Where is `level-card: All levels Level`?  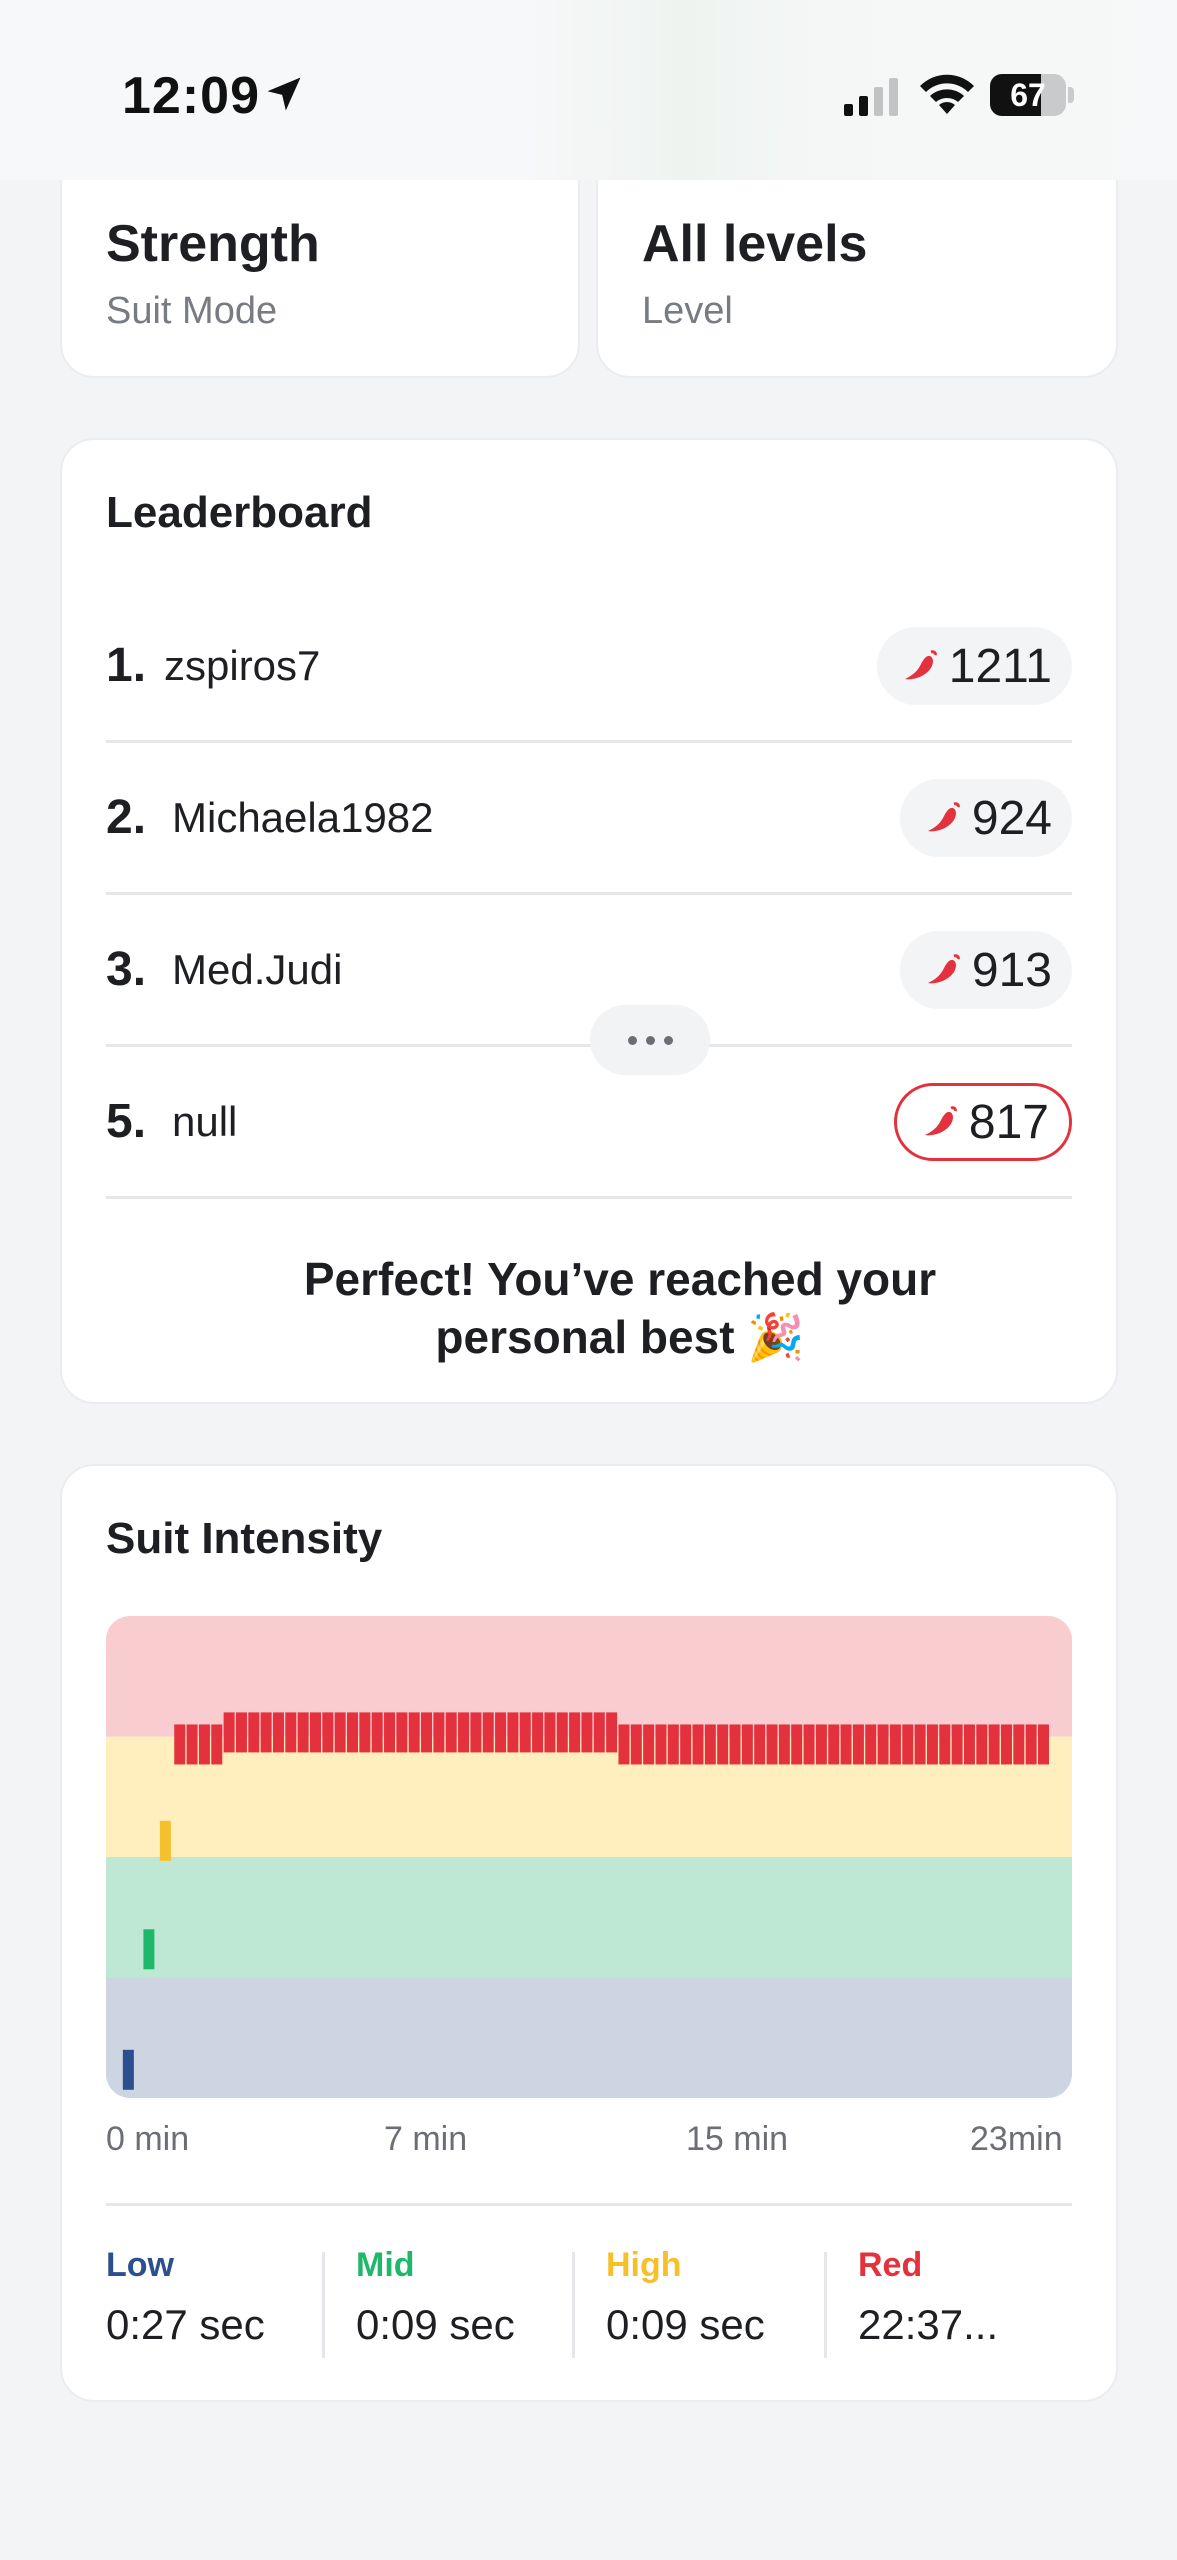 level-card: All levels Level is located at coordinates (857, 264).